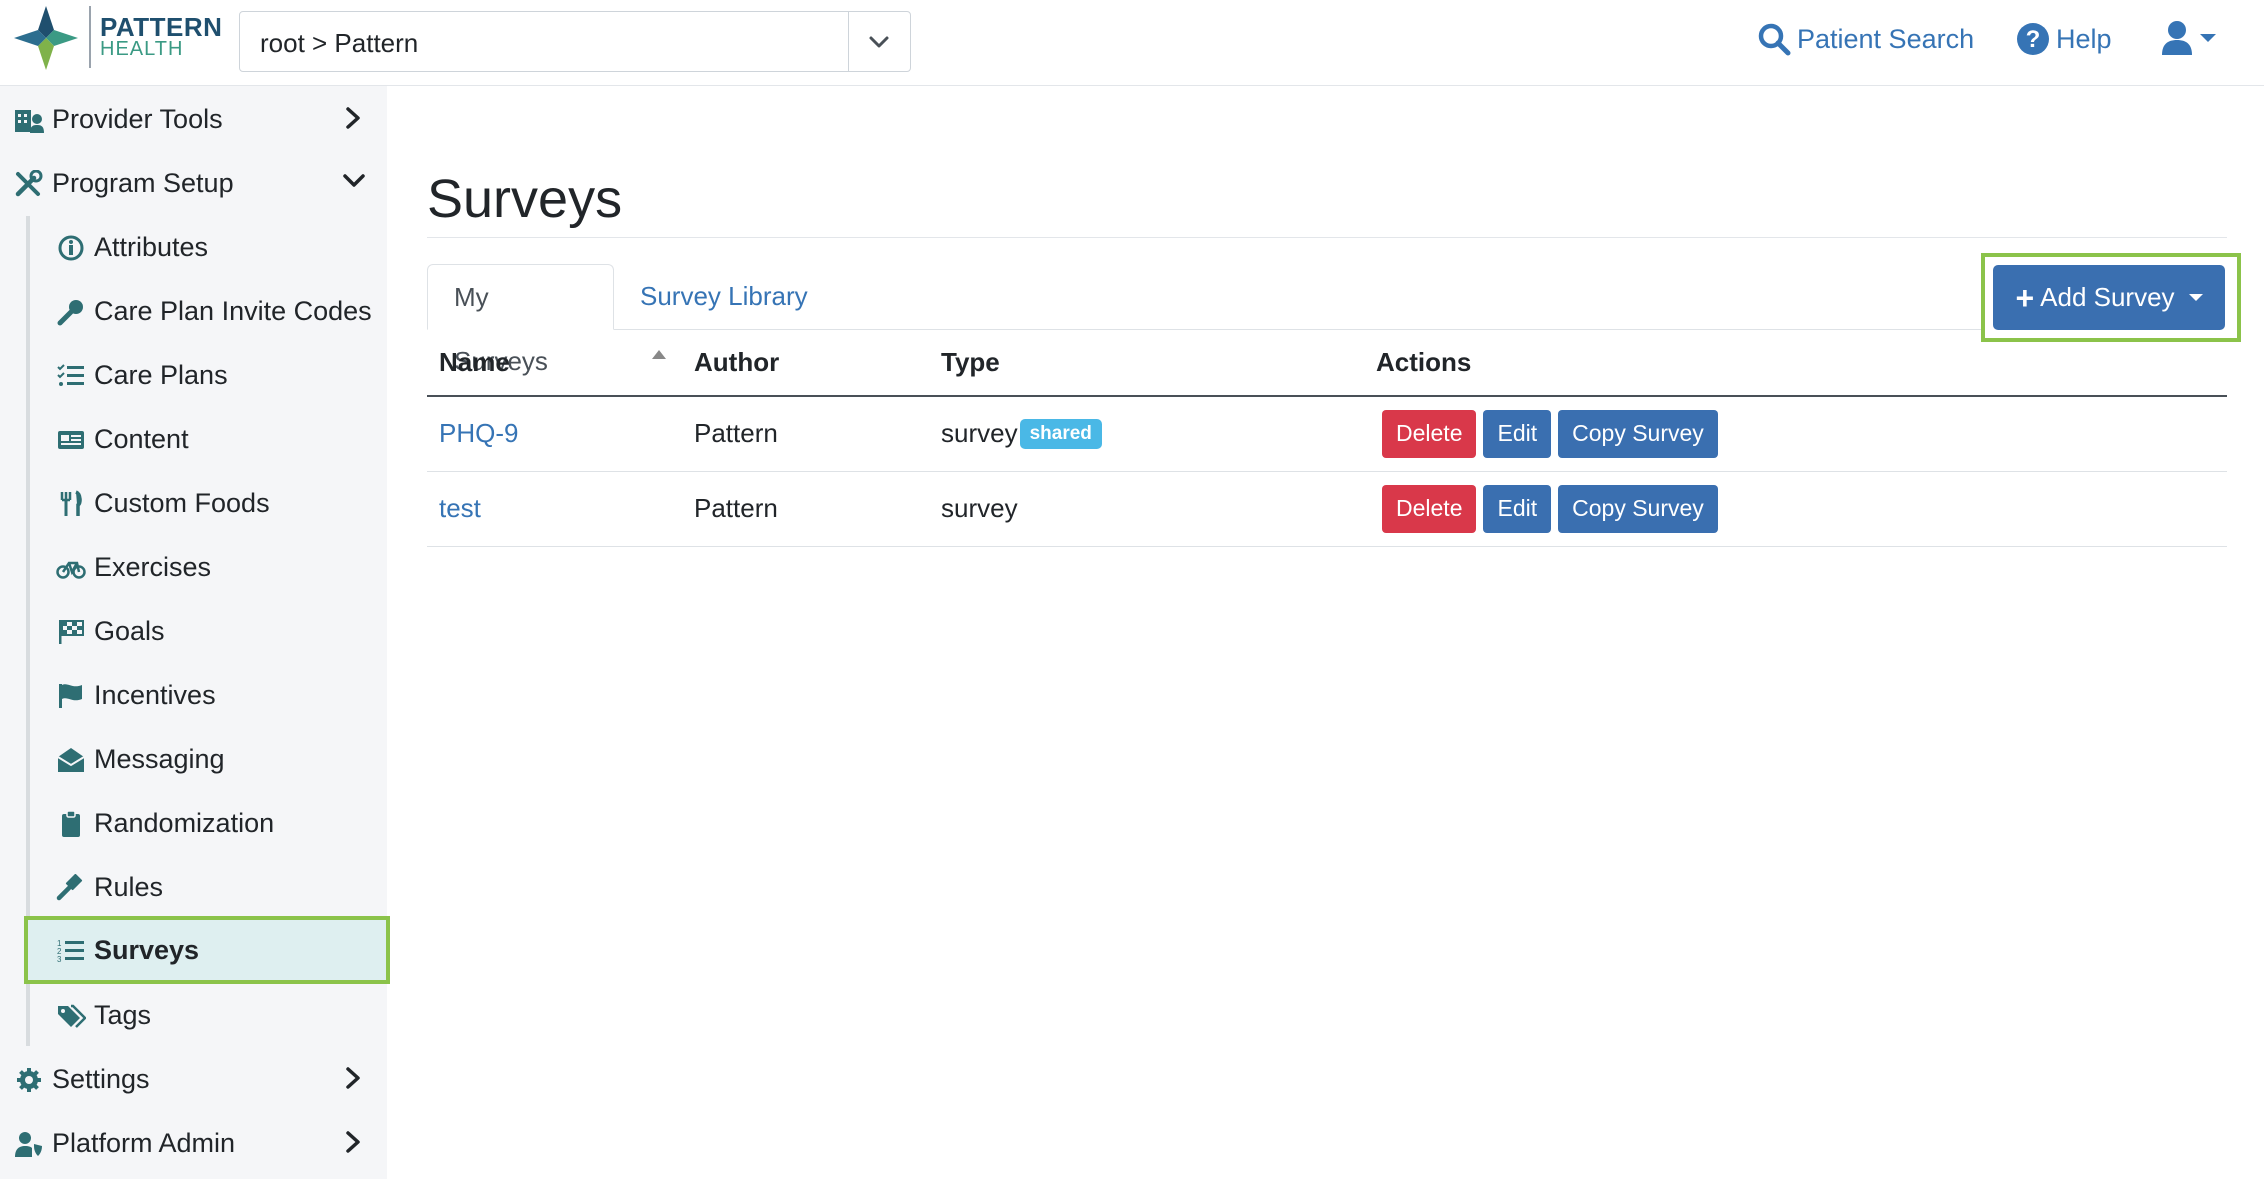  What do you see at coordinates (155, 695) in the screenshot?
I see `sidebar-item-label: Incentives` at bounding box center [155, 695].